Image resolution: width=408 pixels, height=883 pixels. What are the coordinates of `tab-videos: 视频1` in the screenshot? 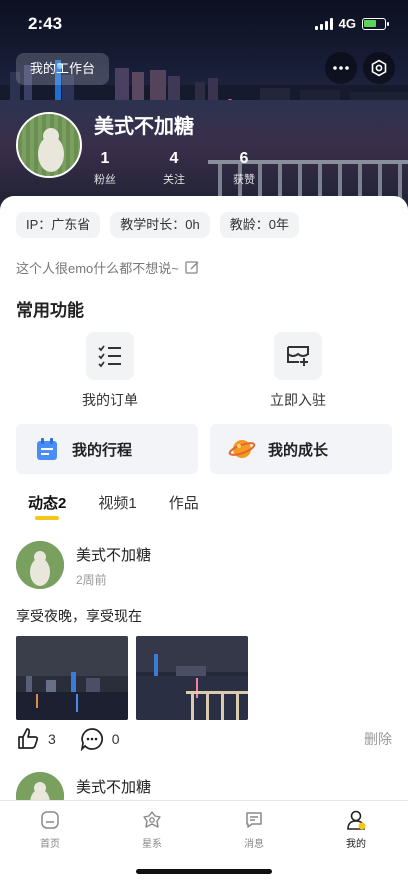 It's located at (117, 502).